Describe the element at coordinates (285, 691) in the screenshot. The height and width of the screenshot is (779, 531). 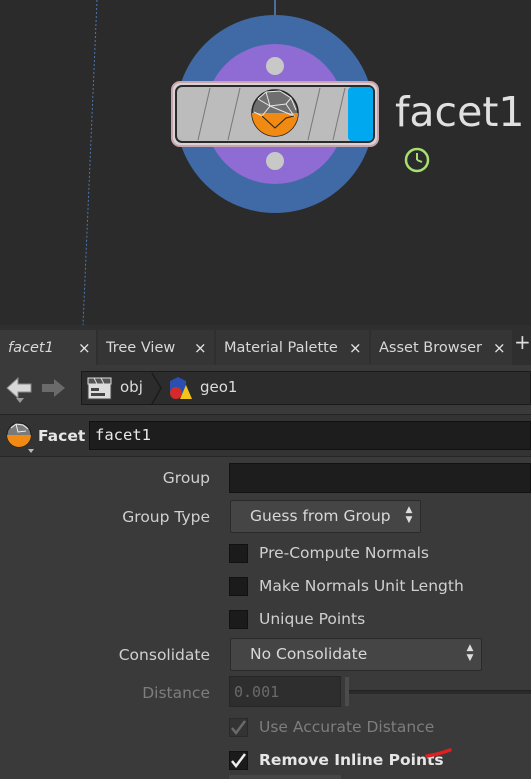
I see `distance-field: 0.001` at that location.